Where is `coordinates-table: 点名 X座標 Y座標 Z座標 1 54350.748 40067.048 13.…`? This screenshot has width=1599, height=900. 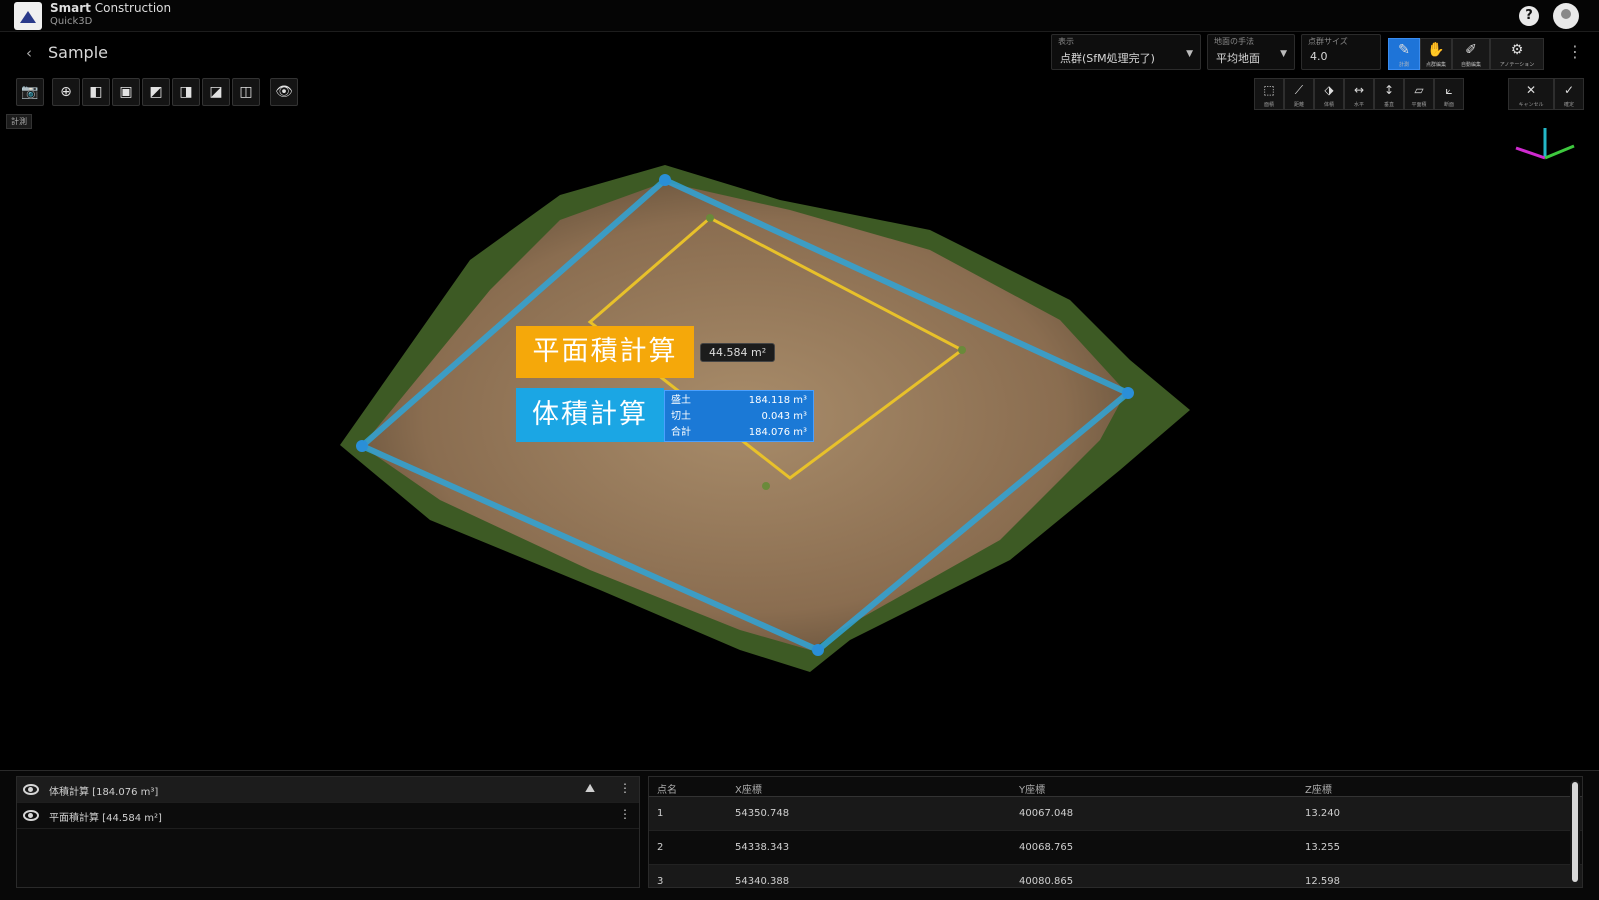
coordinates-table: 点名 X座標 Y座標 Z座標 1 54350.748 40067.048 13.… is located at coordinates (1115, 832).